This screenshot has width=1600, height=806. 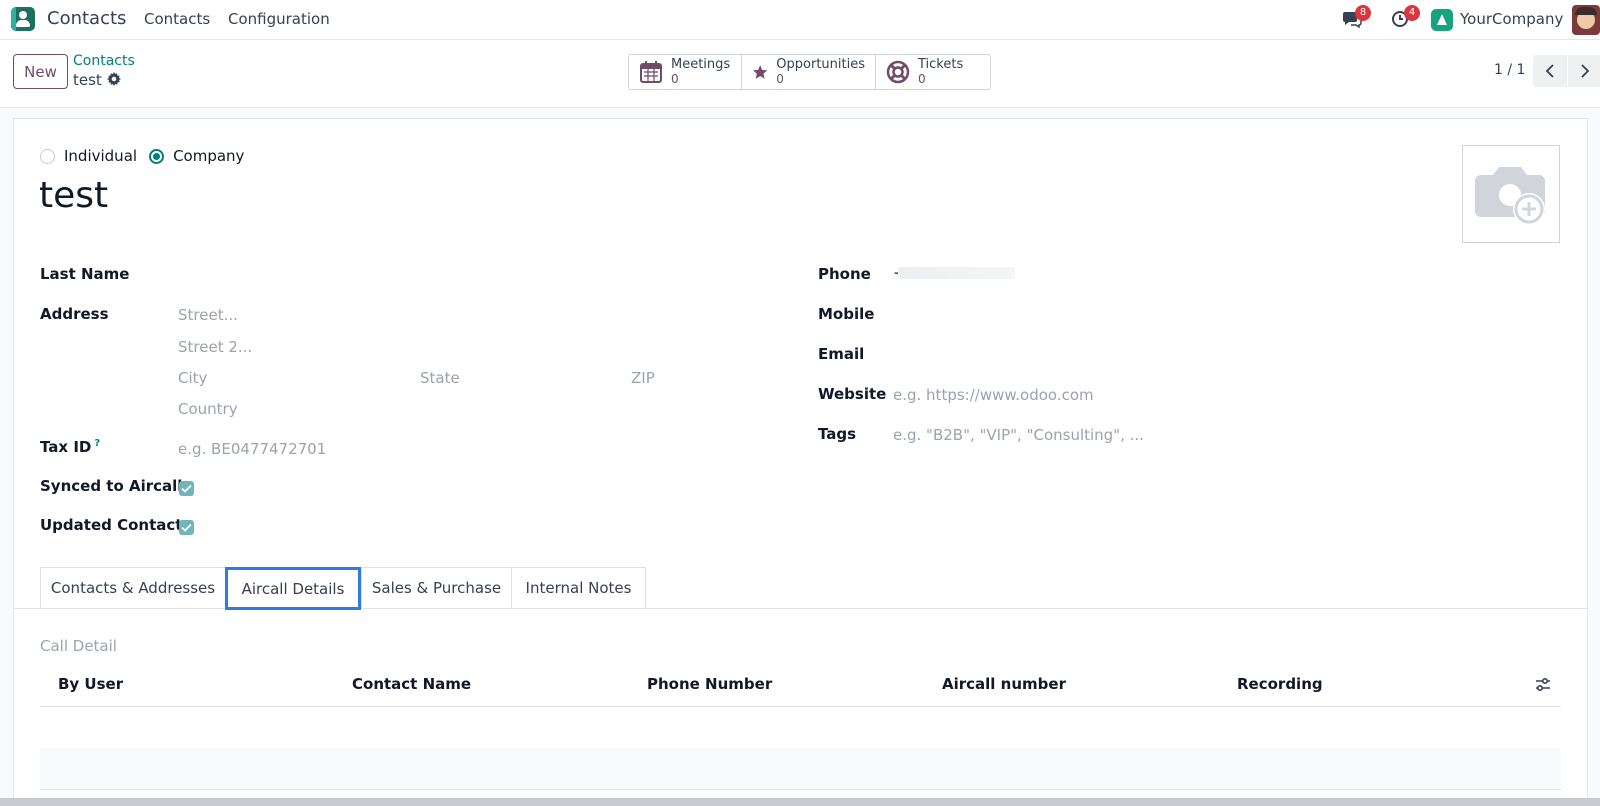 I want to click on radio-individual-label: Individual, so click(x=100, y=156).